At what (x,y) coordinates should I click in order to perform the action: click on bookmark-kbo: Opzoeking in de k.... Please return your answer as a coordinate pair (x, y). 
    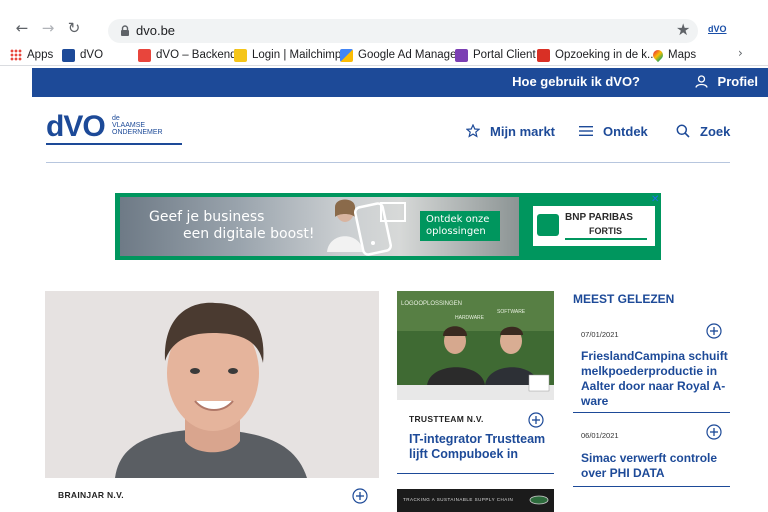
    Looking at the image, I should click on (597, 55).